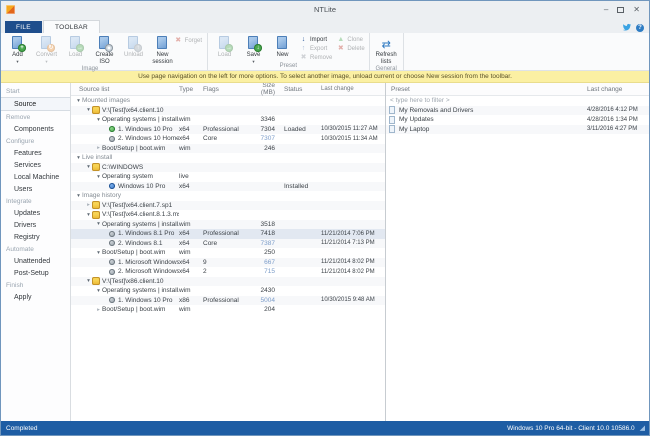  Describe the element at coordinates (35, 225) in the screenshot. I see `sidebar-item-drivers: Drivers` at that location.